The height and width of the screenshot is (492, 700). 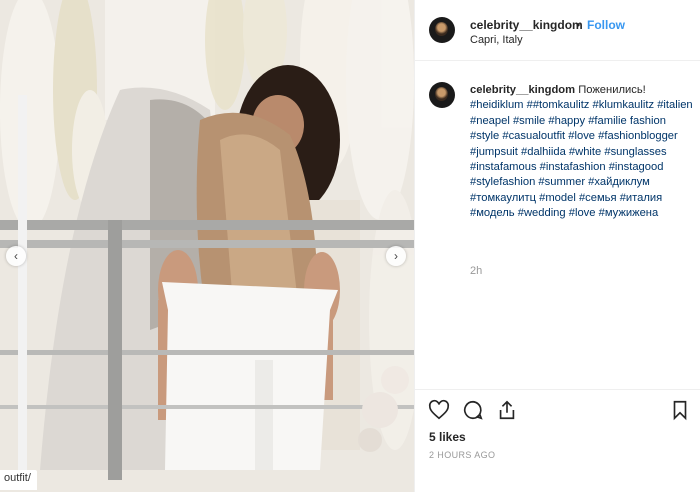 What do you see at coordinates (557, 439) in the screenshot?
I see `action-bar: 5 likes 2 HOURS AGO` at bounding box center [557, 439].